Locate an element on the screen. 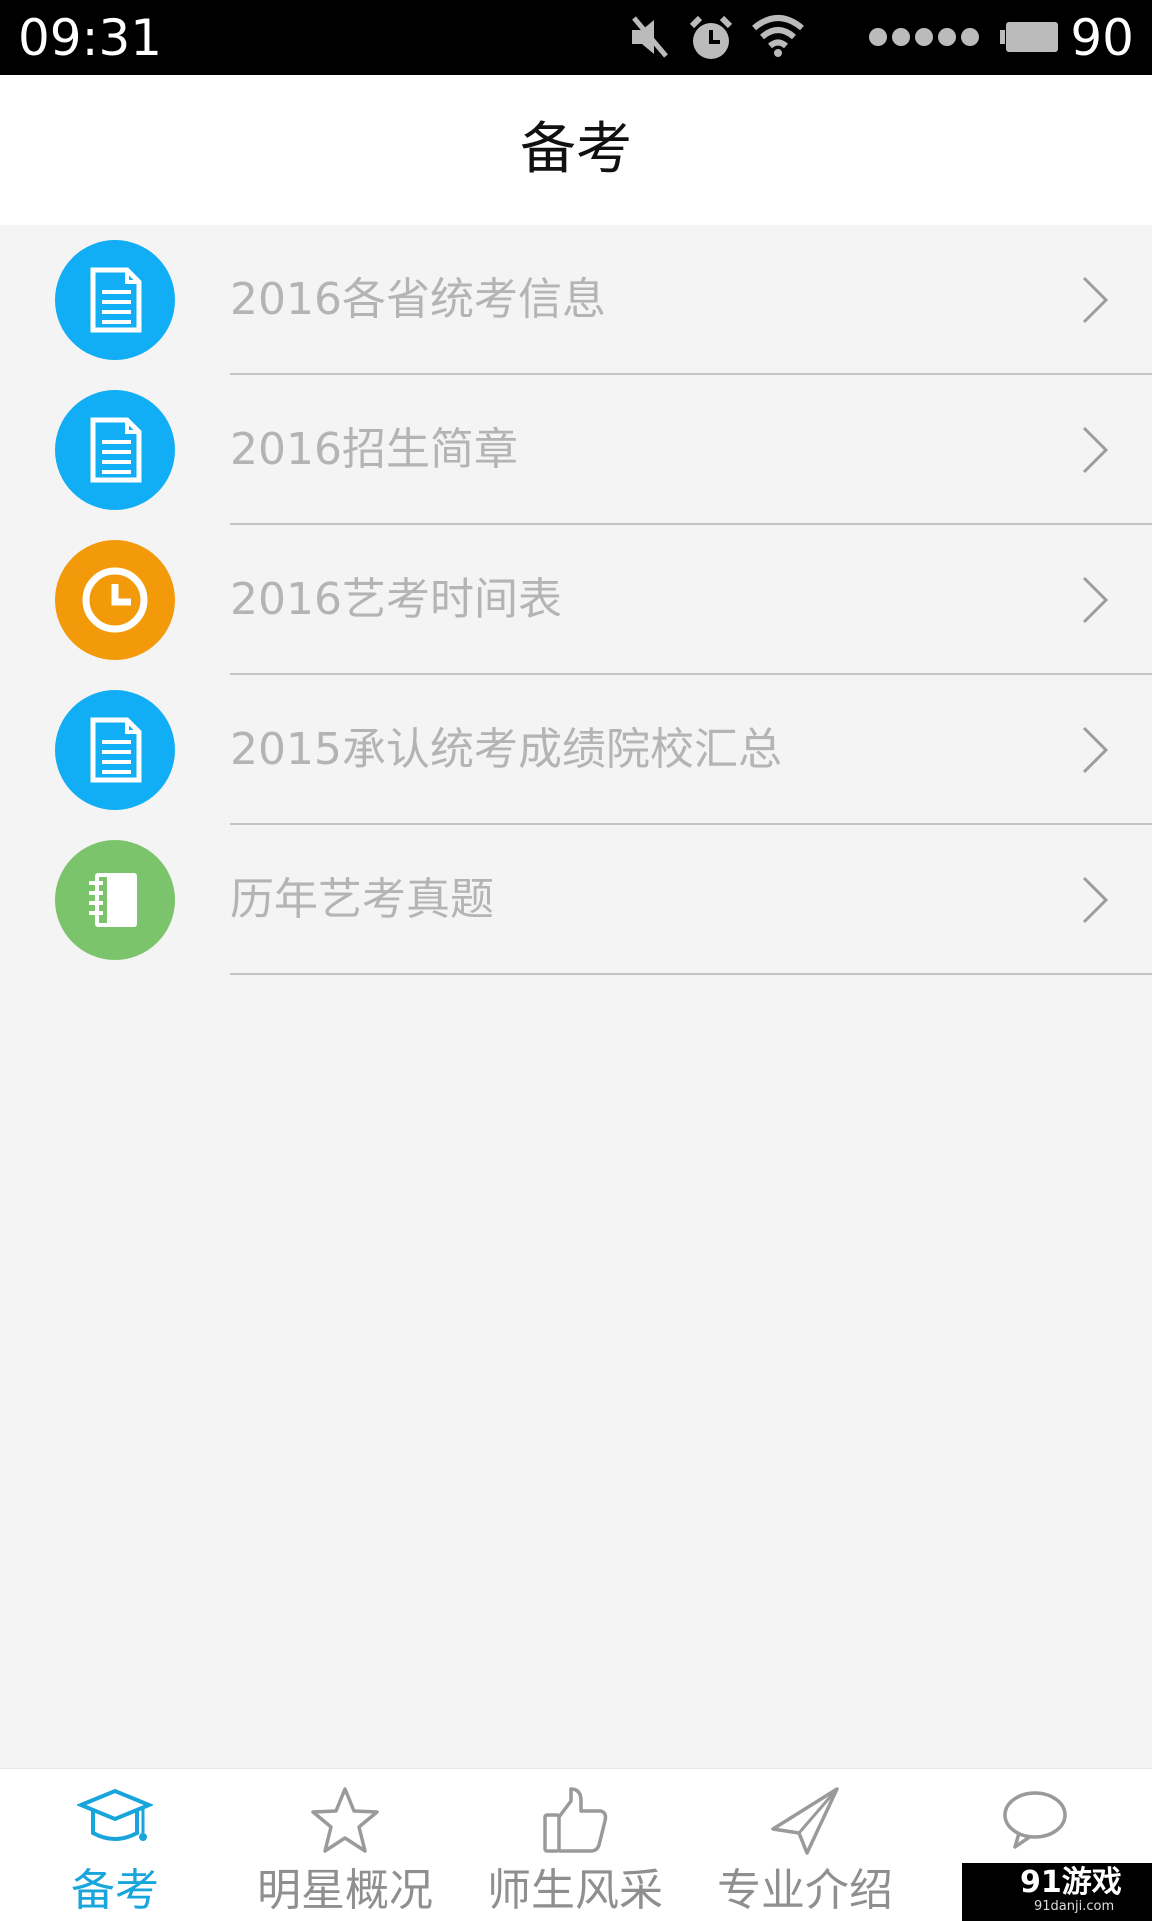 This screenshot has width=1152, height=1921. signal-dots-icon is located at coordinates (924, 39).